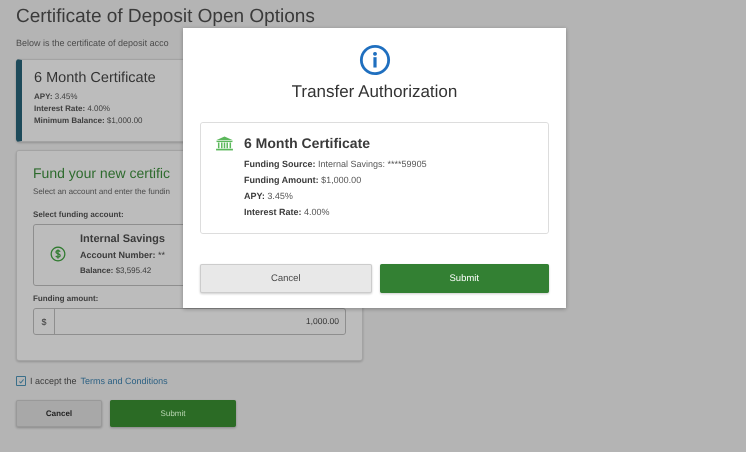 This screenshot has width=746, height=452. What do you see at coordinates (165, 17) in the screenshot?
I see `page-title: Certificate of Deposit Open Options` at bounding box center [165, 17].